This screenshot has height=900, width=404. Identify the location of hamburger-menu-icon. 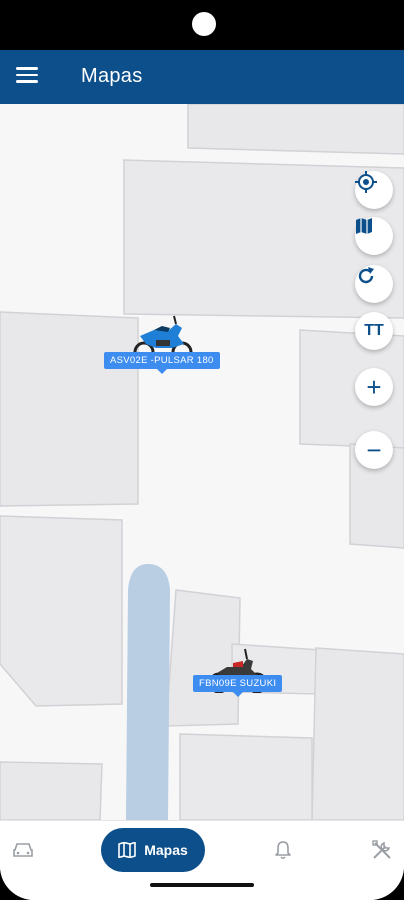
(27, 77).